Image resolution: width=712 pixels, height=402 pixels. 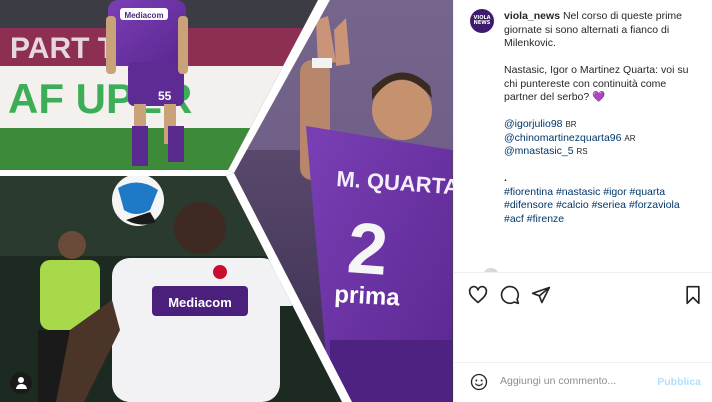 I want to click on hashtag-link: #seriea, so click(x=609, y=205).